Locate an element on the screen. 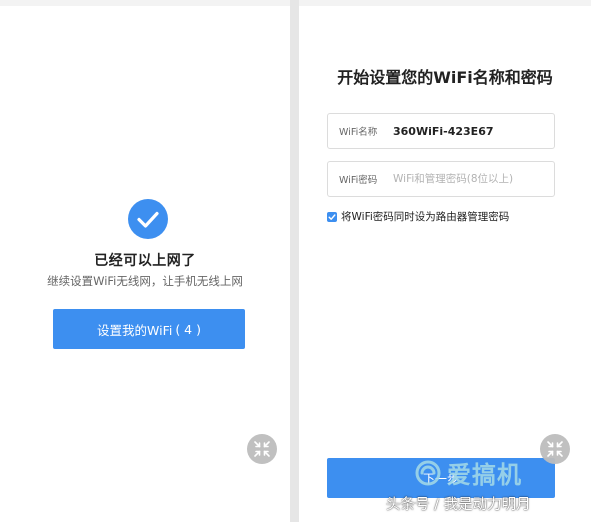 Image resolution: width=591 pixels, height=522 pixels. watermark-logo: 爱搞机 is located at coordinates (467, 472).